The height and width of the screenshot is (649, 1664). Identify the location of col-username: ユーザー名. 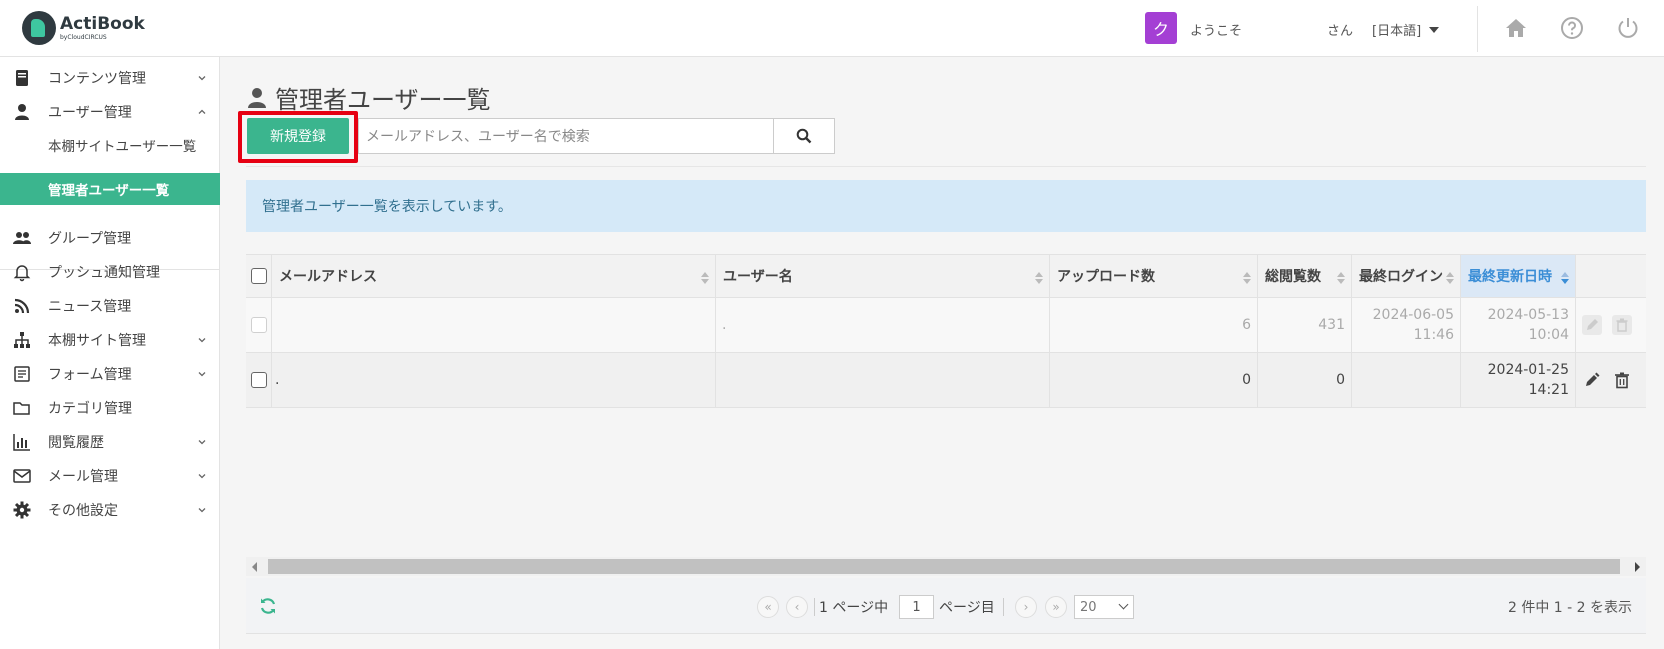
(883, 276).